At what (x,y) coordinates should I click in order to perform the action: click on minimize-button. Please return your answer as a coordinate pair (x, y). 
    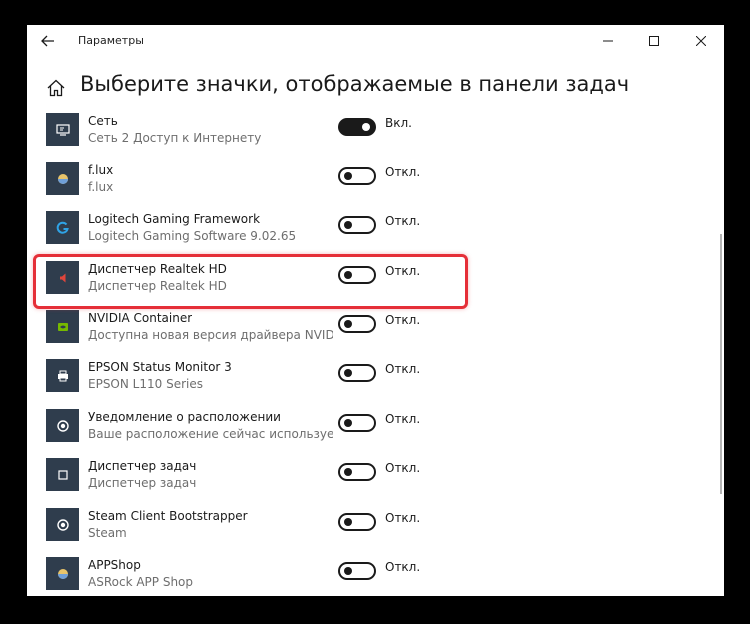
    Looking at the image, I should click on (608, 41).